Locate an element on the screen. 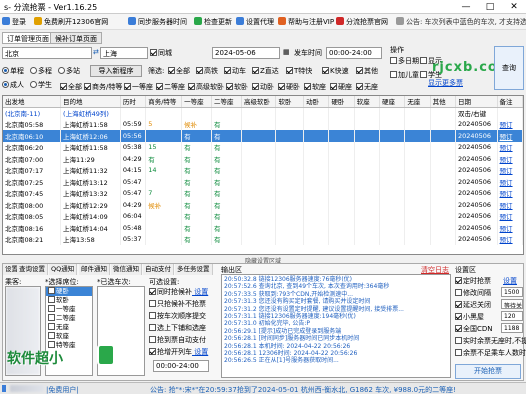 The image size is (526, 394). passenger-adult: 成人 is located at coordinates (13, 85).